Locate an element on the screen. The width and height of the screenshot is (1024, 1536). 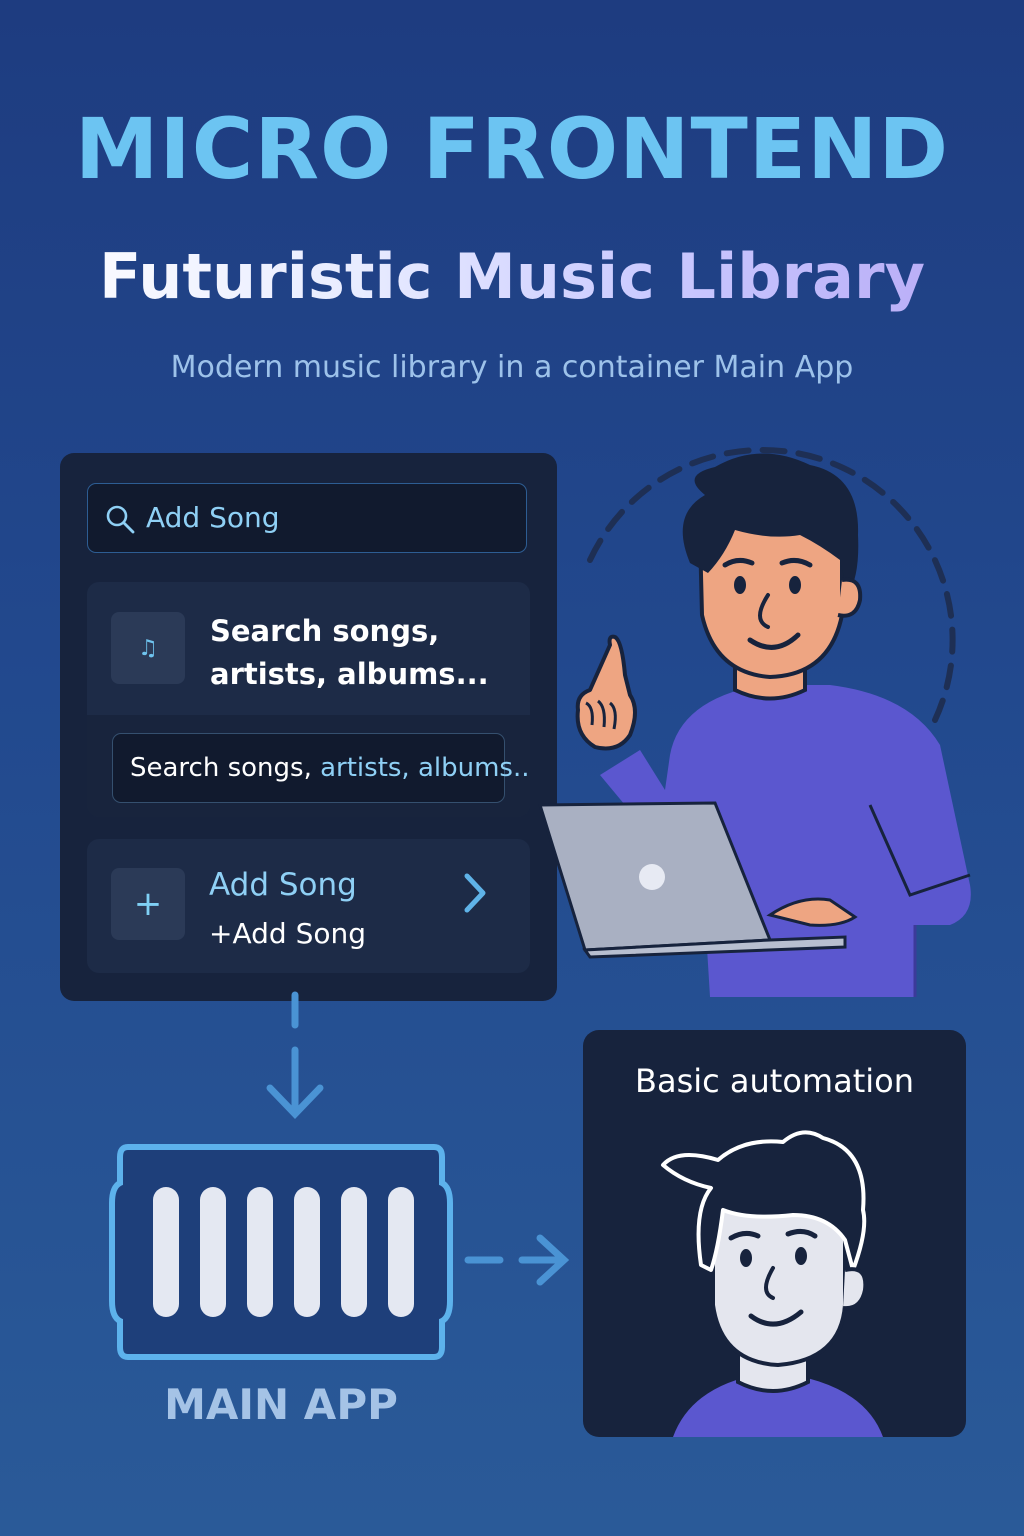
page-title: MICRO FRONTEND is located at coordinates (512, 149).